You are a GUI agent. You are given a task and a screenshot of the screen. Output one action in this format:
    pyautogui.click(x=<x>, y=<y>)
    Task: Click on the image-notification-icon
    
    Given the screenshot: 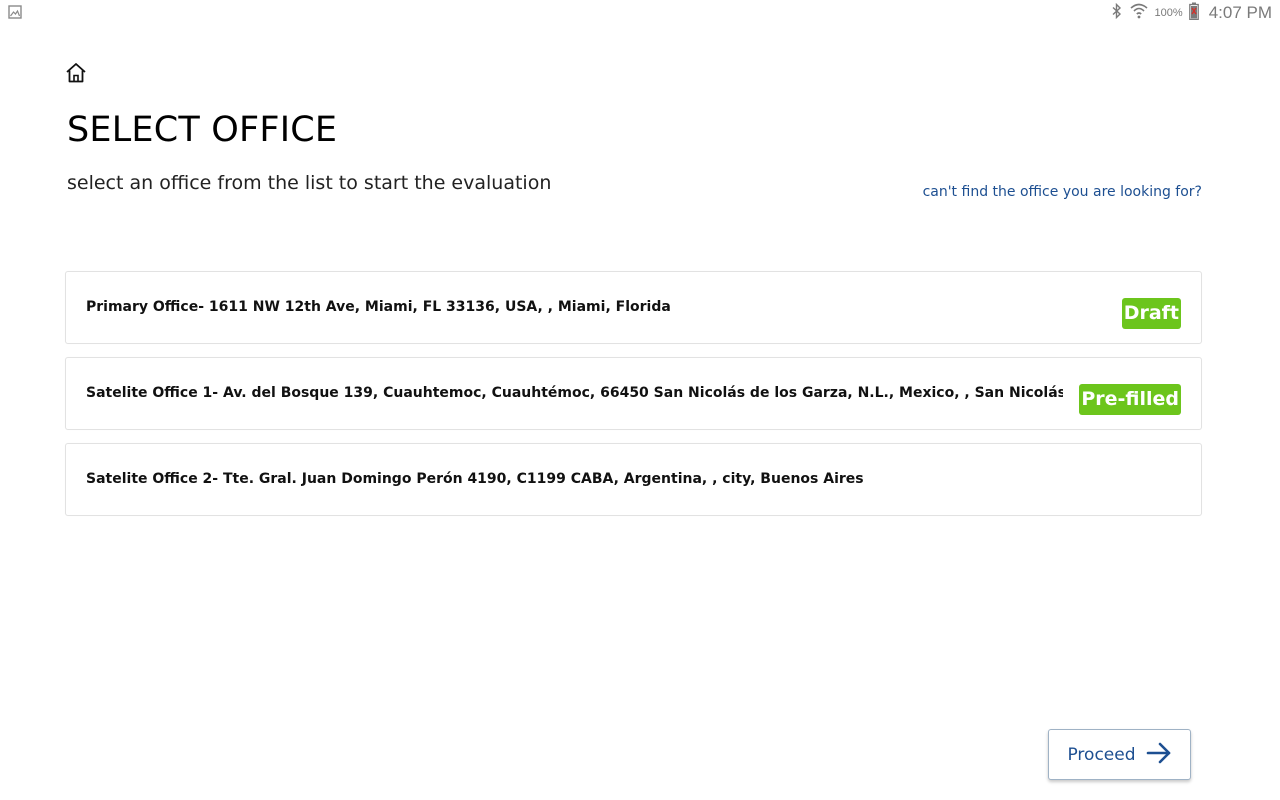 What is the action you would take?
    pyautogui.click(x=15, y=12)
    